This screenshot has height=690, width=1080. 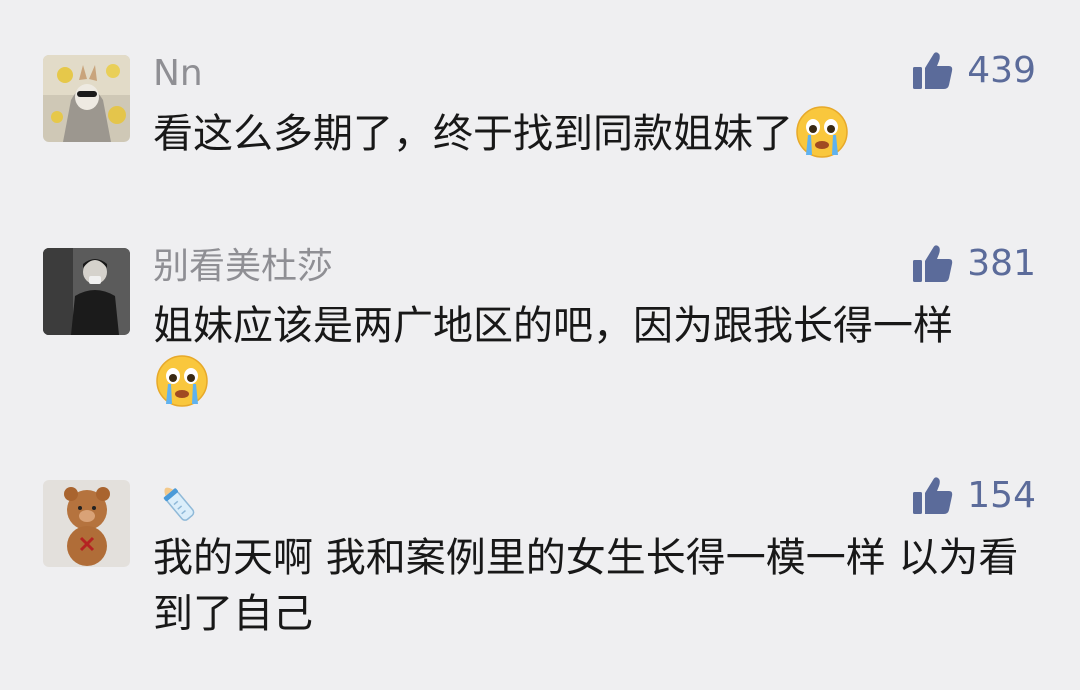 I want to click on comment-text: 我的天啊 我和案例里的女生长得一模一样 以为看到了自己, so click(x=593, y=586).